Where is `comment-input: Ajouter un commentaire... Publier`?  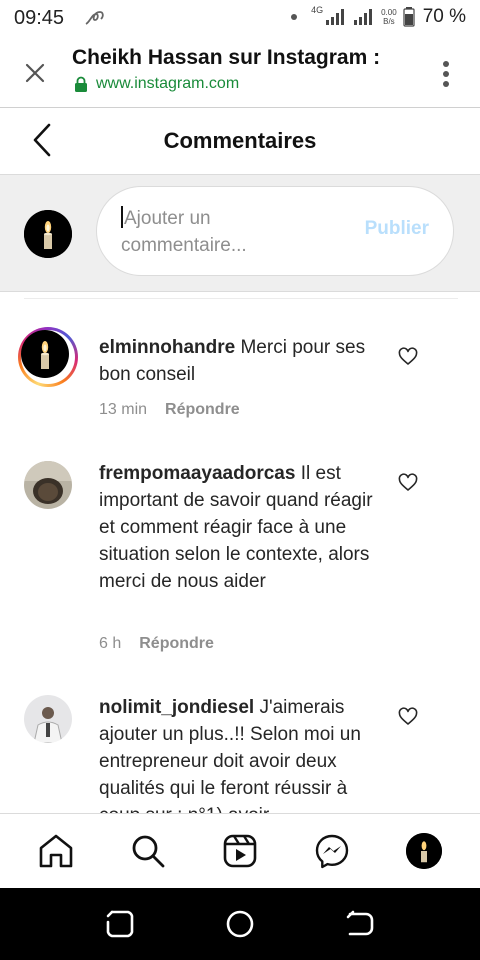
comment-input: Ajouter un commentaire... Publier is located at coordinates (275, 231).